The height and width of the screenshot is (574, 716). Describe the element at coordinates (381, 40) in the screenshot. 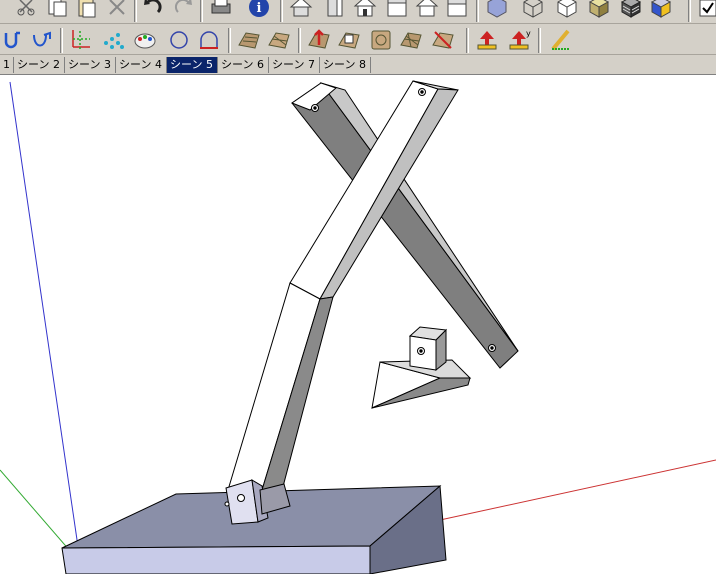

I see `drape-icon` at that location.